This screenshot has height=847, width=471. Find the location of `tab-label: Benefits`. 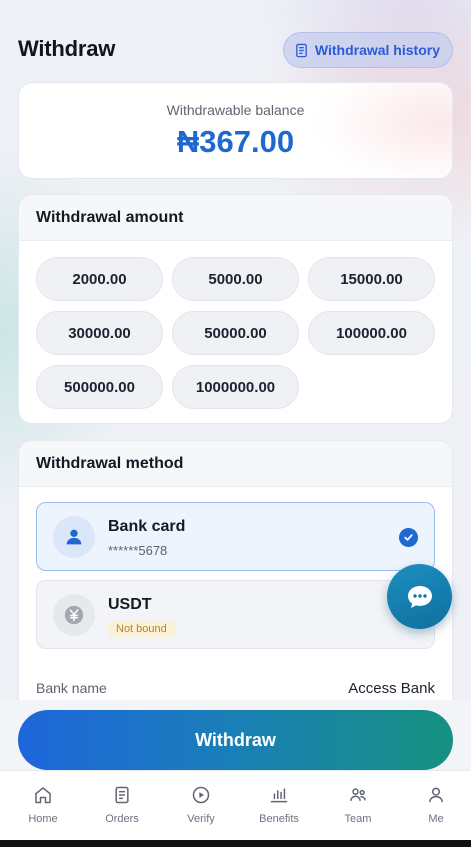

tab-label: Benefits is located at coordinates (279, 819).